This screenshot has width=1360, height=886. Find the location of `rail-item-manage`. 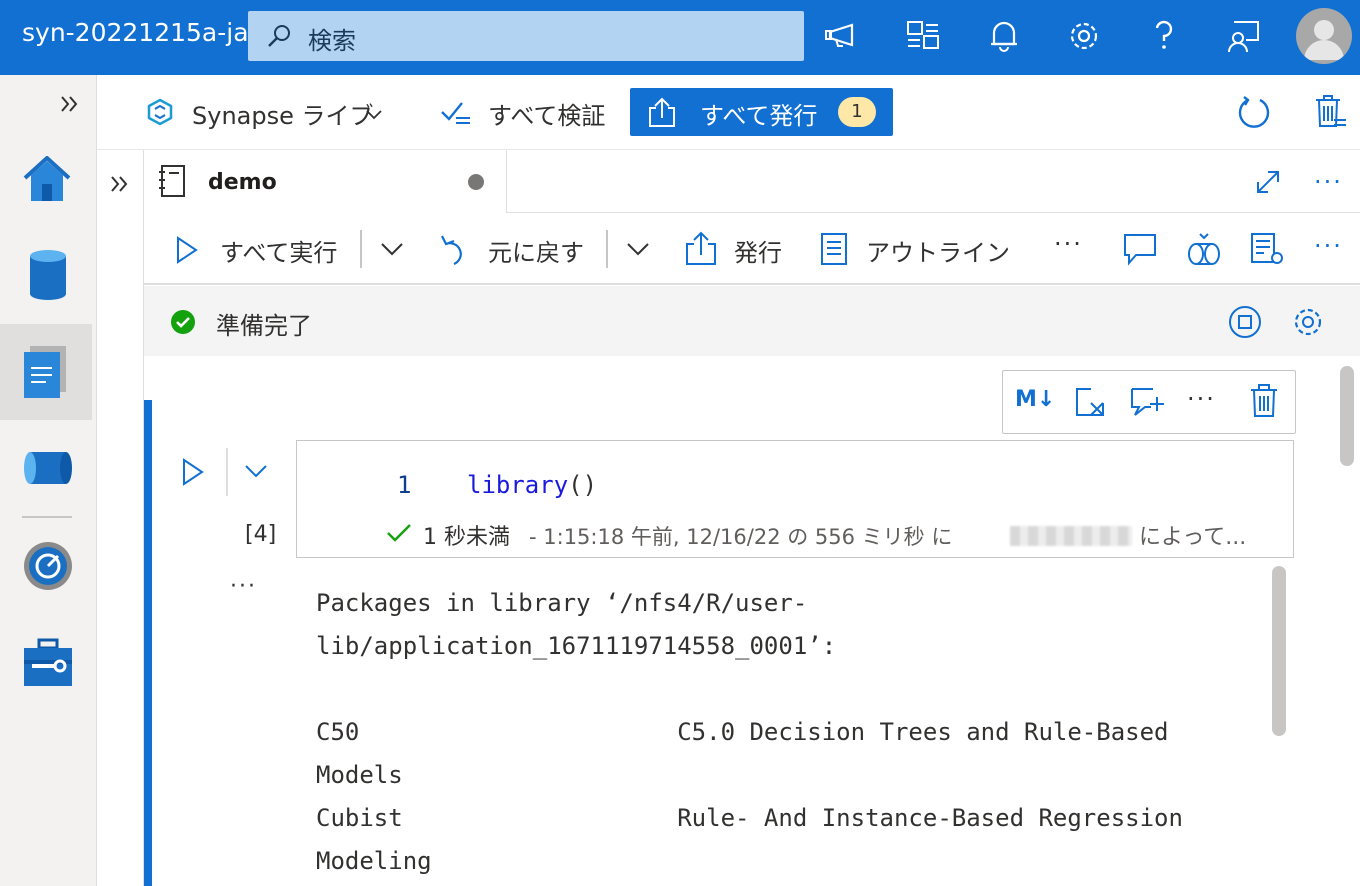

rail-item-manage is located at coordinates (46, 662).